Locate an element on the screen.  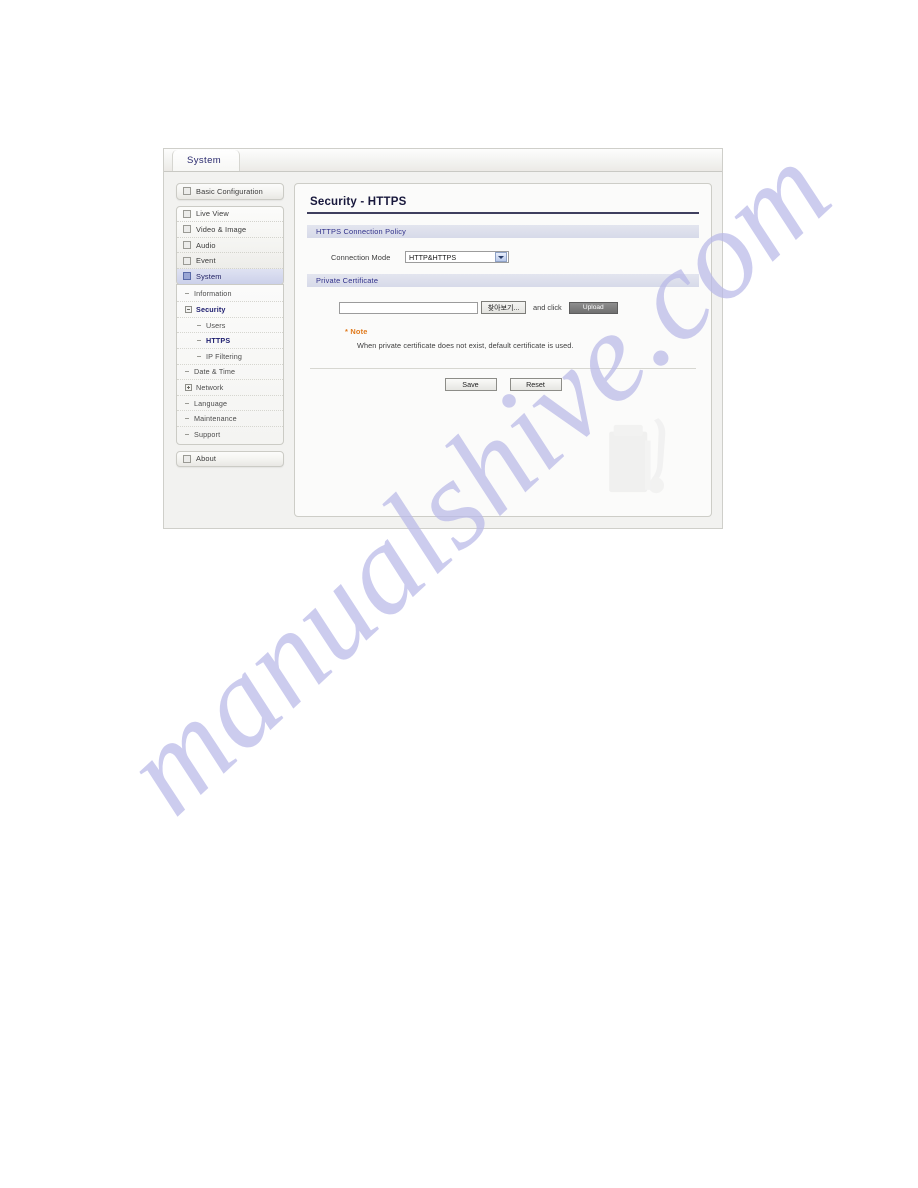
section-header-private-certificate: Private Certificate is located at coordinates (503, 280).